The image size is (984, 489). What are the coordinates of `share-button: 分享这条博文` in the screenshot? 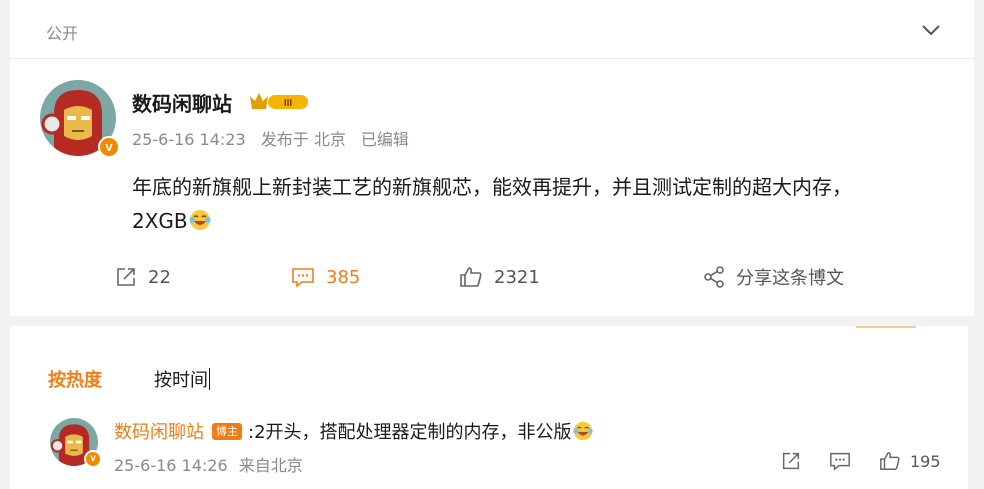 It's located at (773, 277).